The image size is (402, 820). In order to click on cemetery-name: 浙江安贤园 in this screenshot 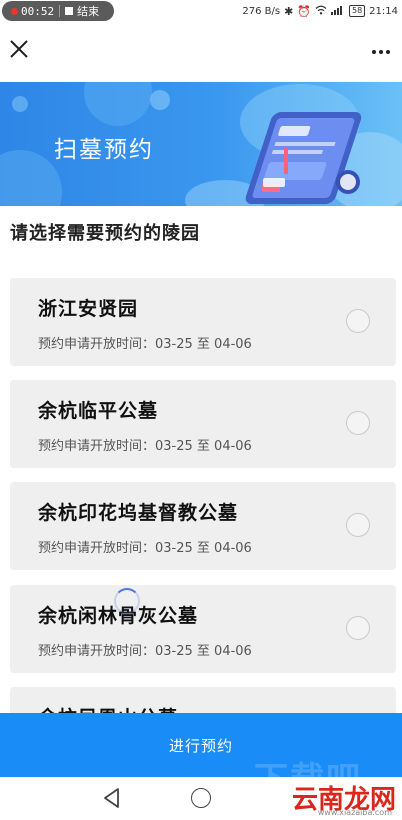, I will do `click(88, 309)`.